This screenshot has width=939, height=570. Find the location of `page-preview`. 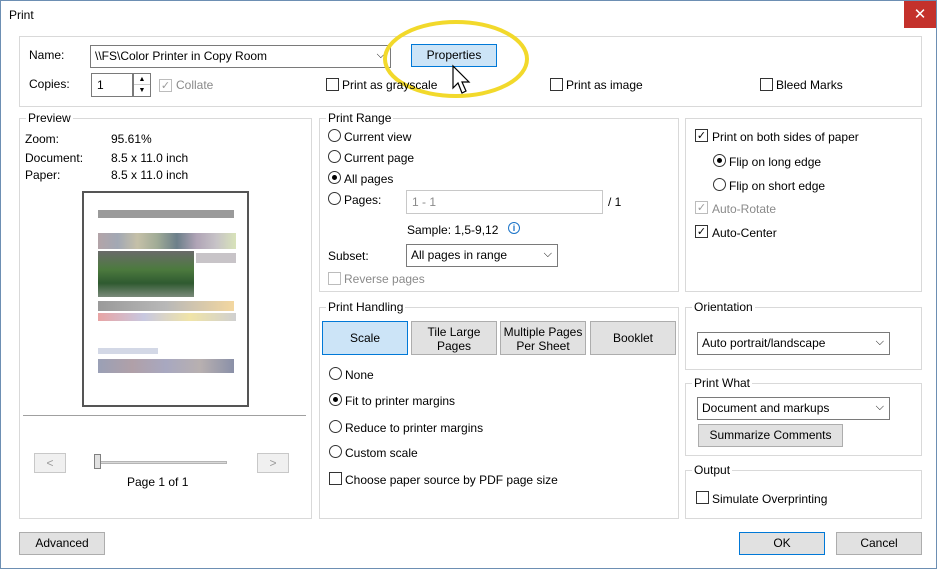

page-preview is located at coordinates (165, 299).